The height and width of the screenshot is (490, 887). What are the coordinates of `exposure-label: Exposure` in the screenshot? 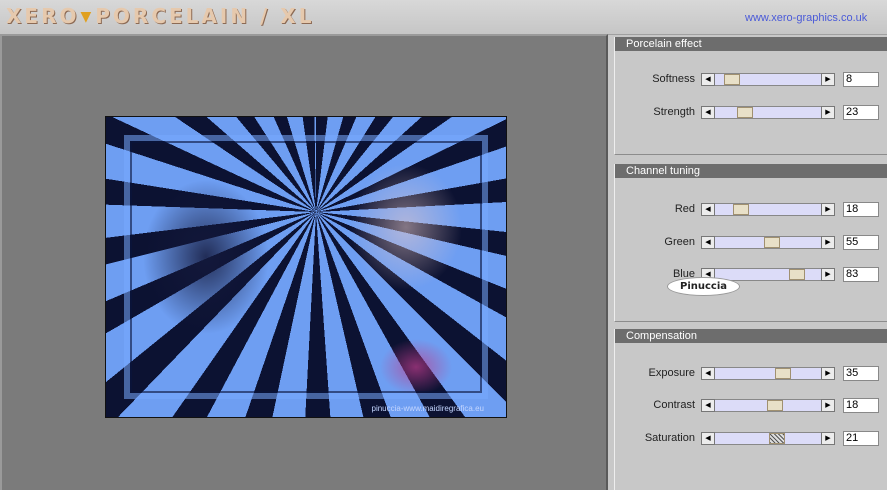 It's located at (671, 373).